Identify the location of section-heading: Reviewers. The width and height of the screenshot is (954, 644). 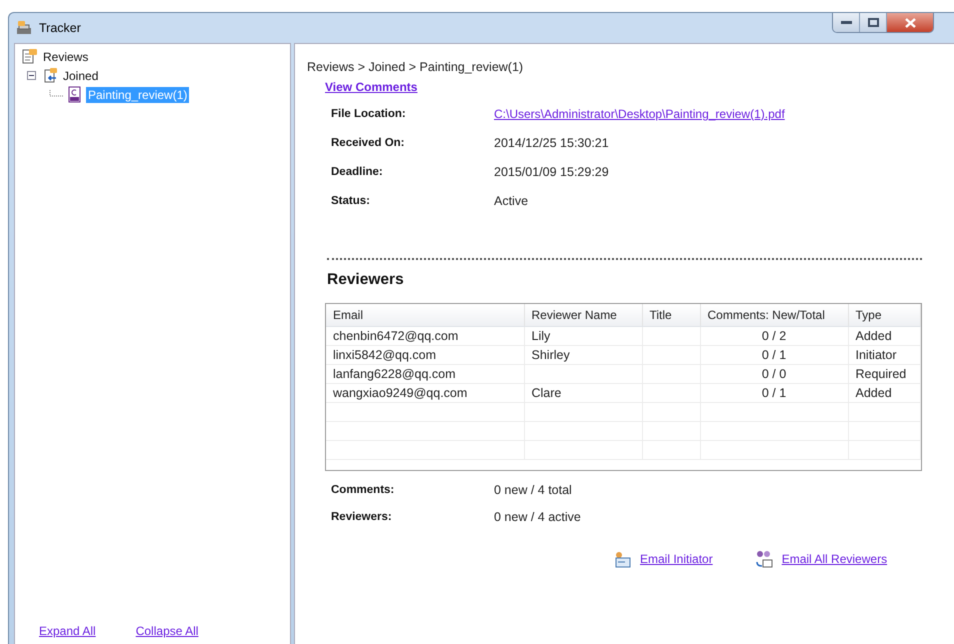
(366, 280).